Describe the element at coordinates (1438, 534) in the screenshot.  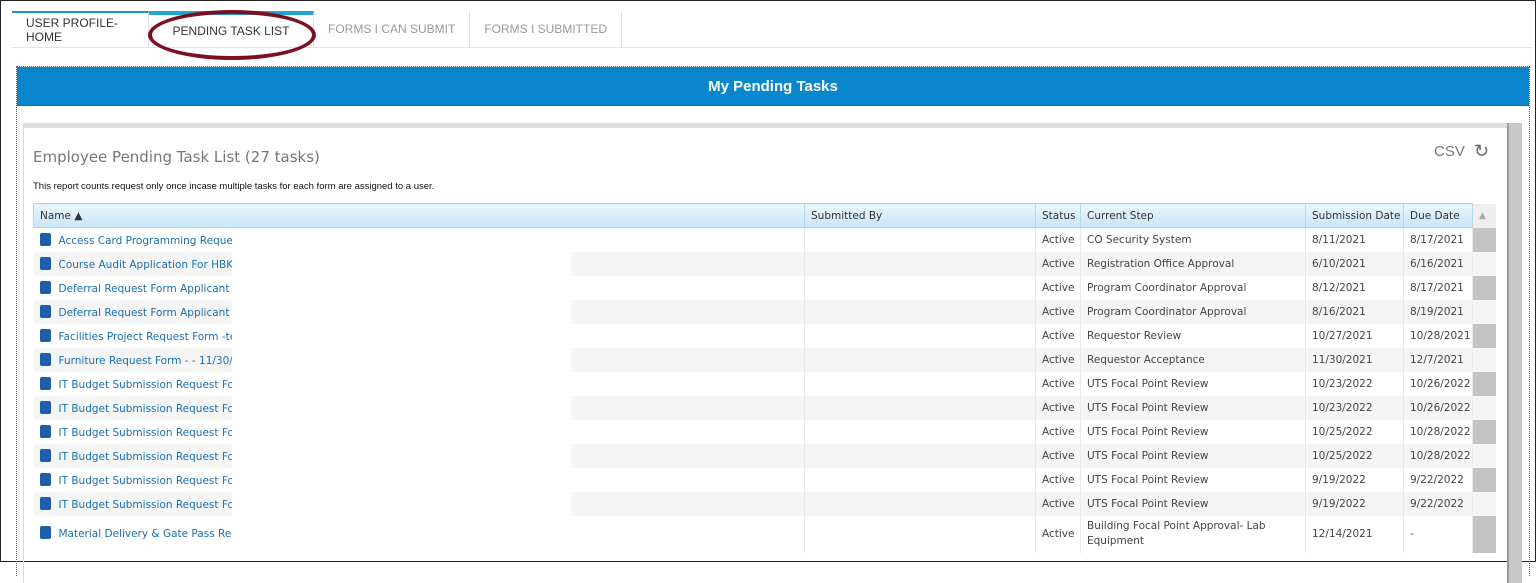
I see `due-date-cell: -` at that location.